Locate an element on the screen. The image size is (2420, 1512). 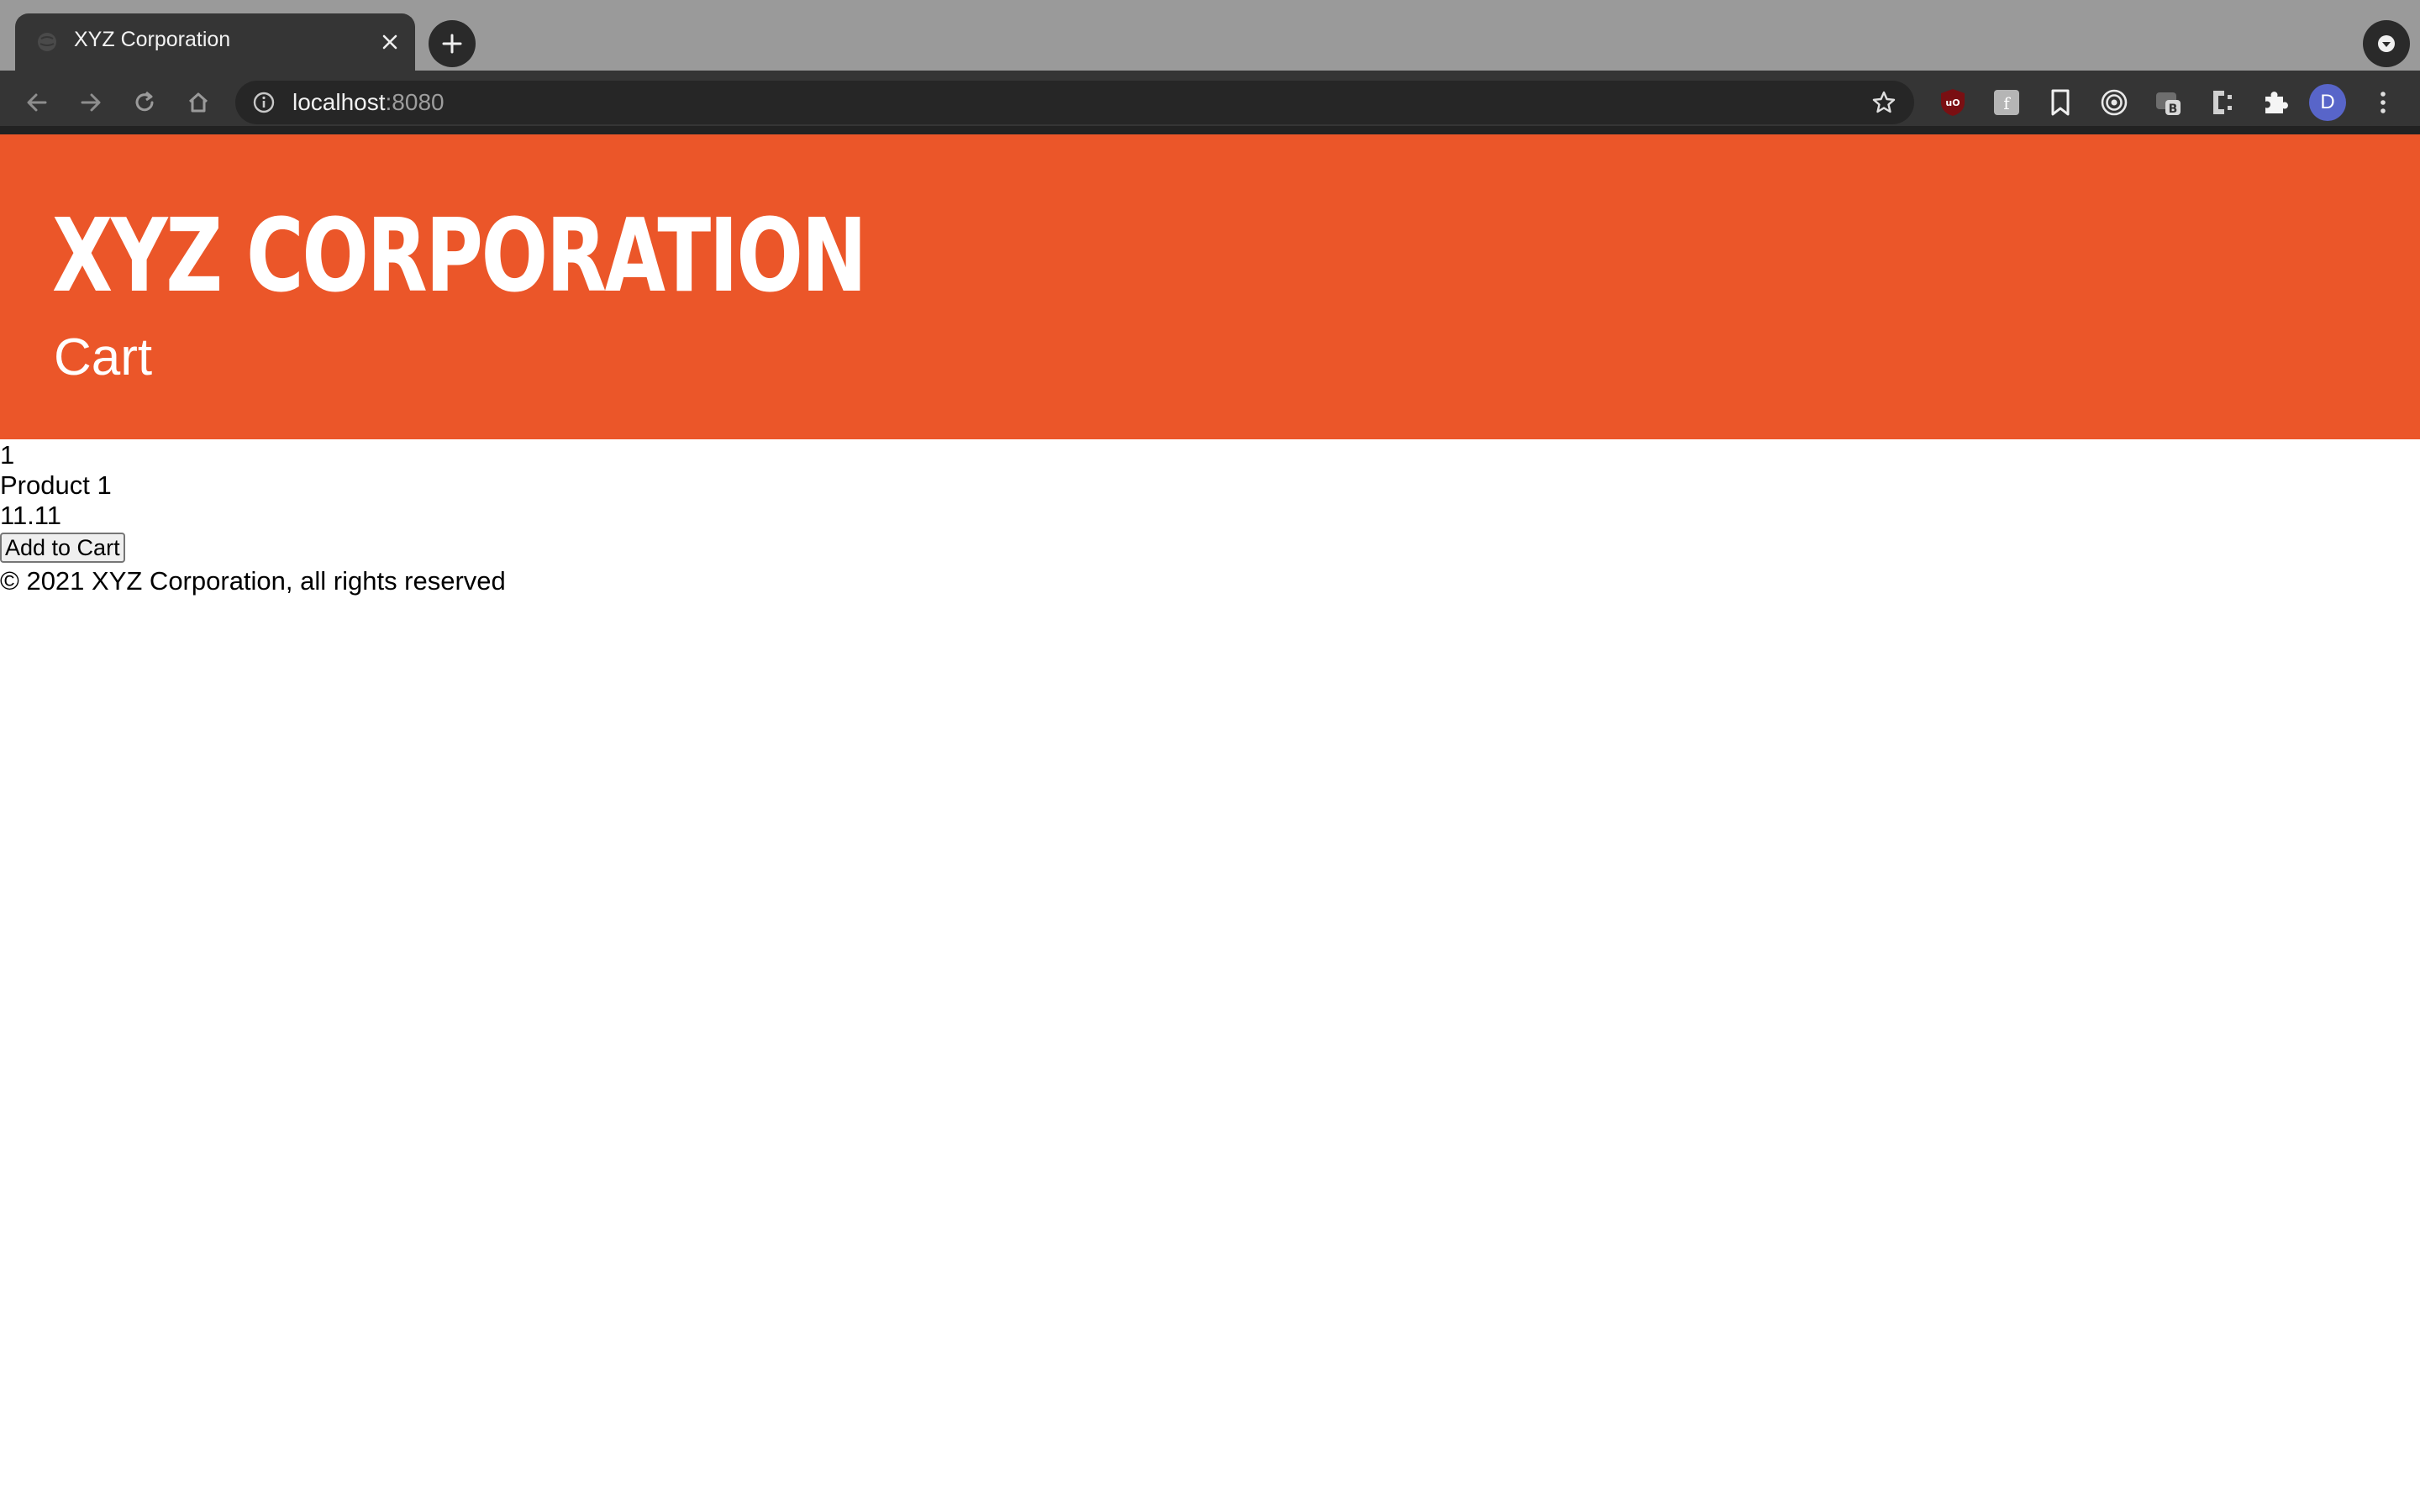
extension-f-icon: f is located at coordinates (2006, 102).